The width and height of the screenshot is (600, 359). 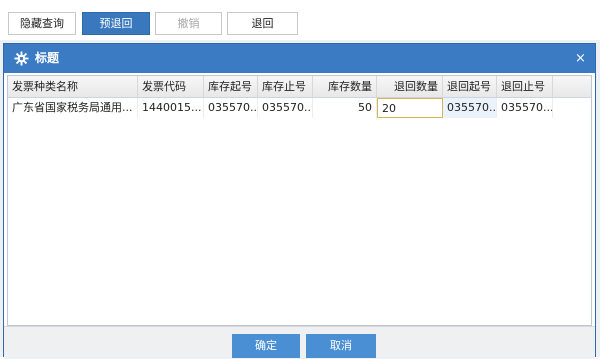 What do you see at coordinates (73, 86) in the screenshot?
I see `col-invoice-type-name: 发票种类名称` at bounding box center [73, 86].